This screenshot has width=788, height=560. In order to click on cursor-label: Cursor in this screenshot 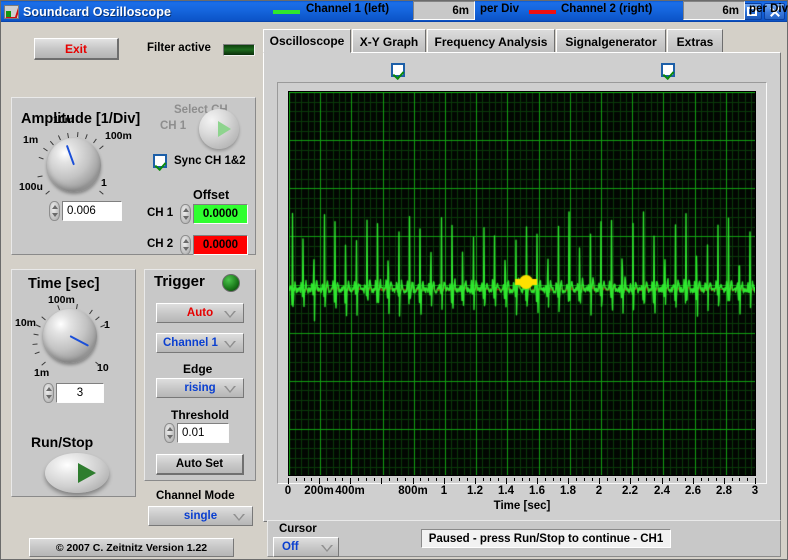, I will do `click(298, 529)`.